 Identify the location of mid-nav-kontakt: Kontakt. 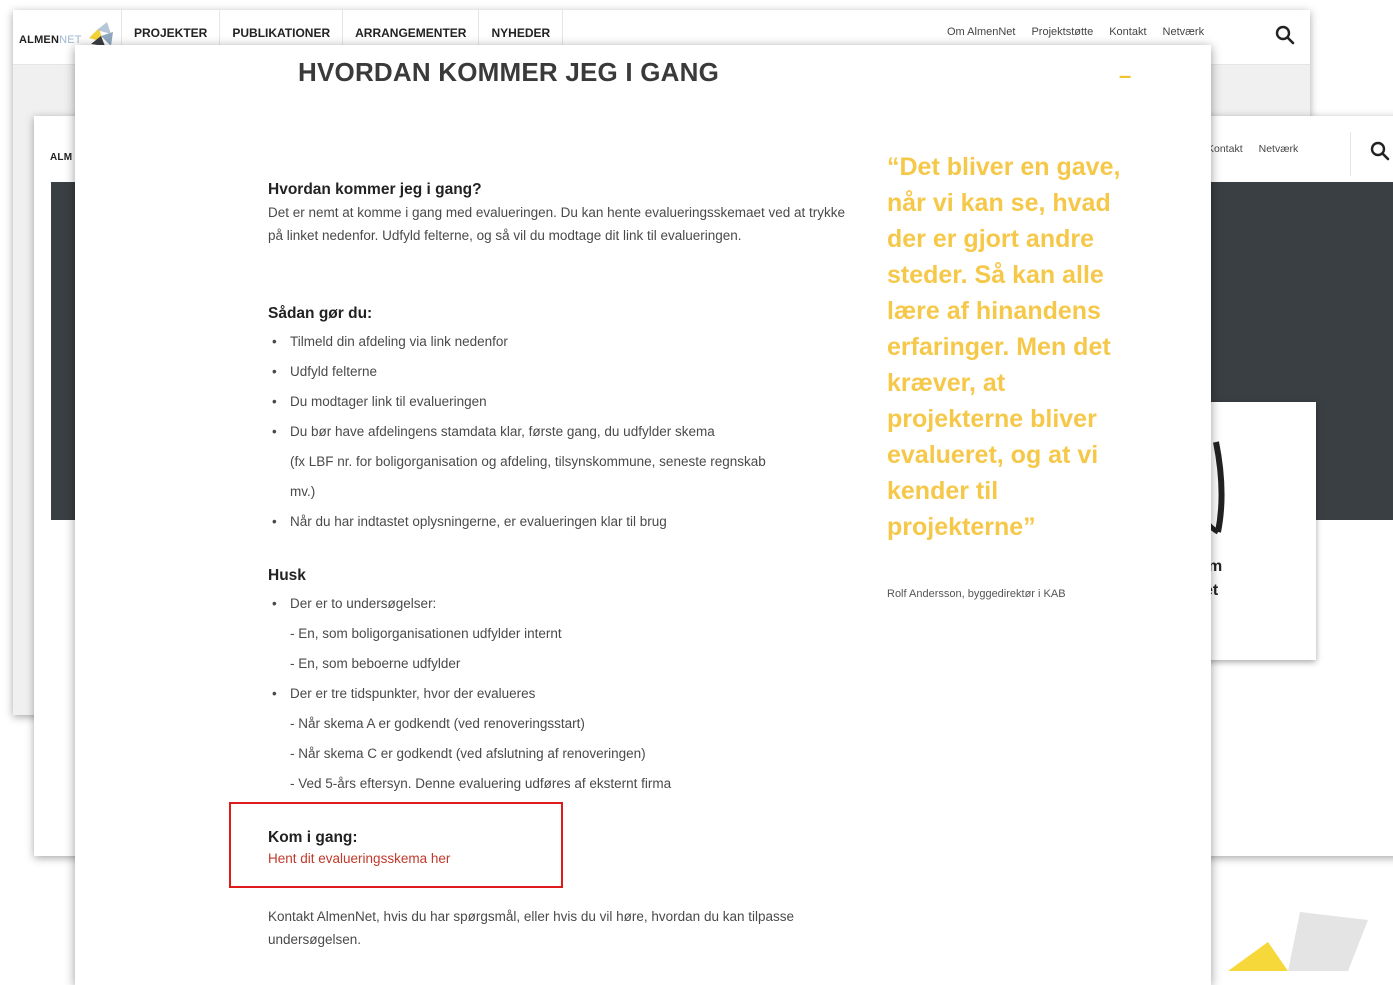
(1225, 149).